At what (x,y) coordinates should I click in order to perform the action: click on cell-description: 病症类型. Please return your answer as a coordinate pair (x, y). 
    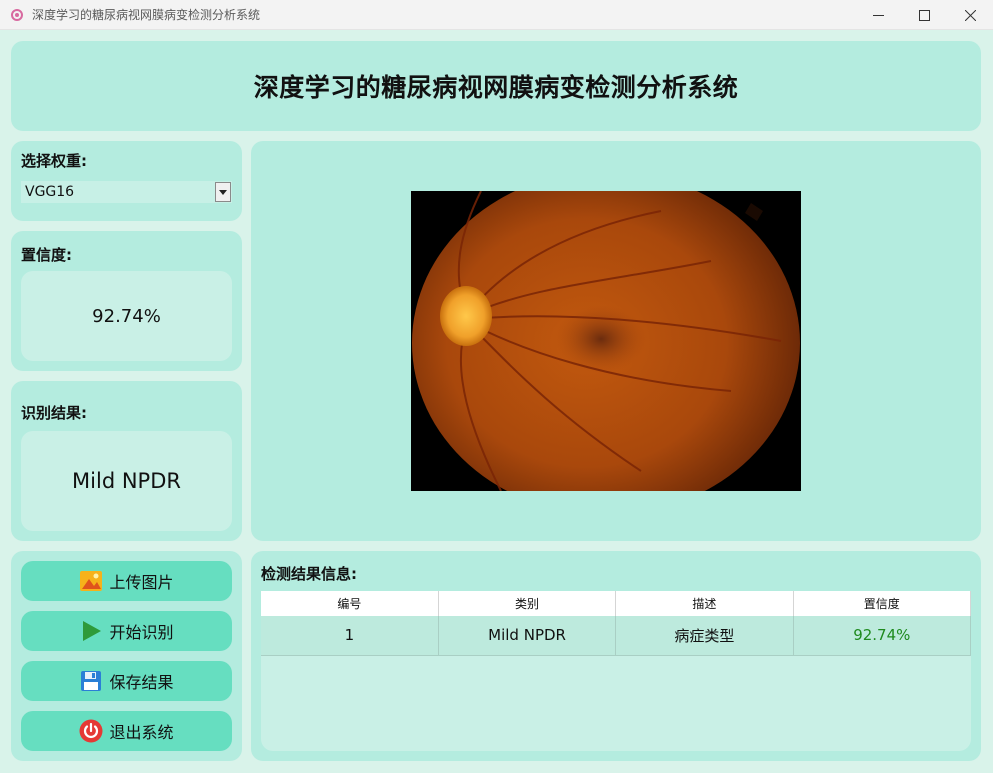
    Looking at the image, I should click on (704, 636).